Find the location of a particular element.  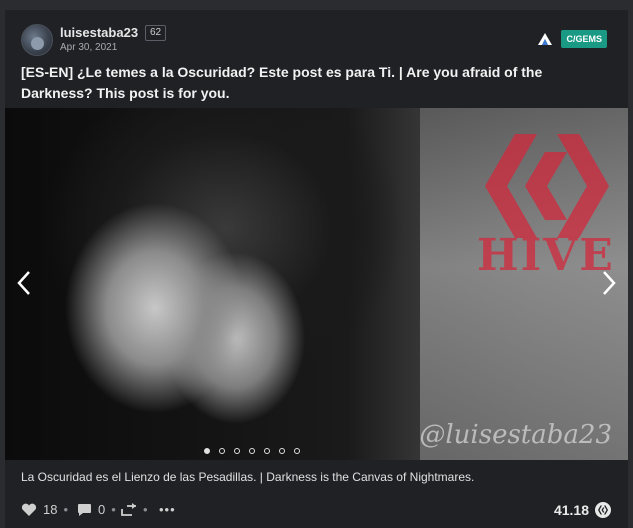

payout-amount: 41.18 is located at coordinates (571, 510).